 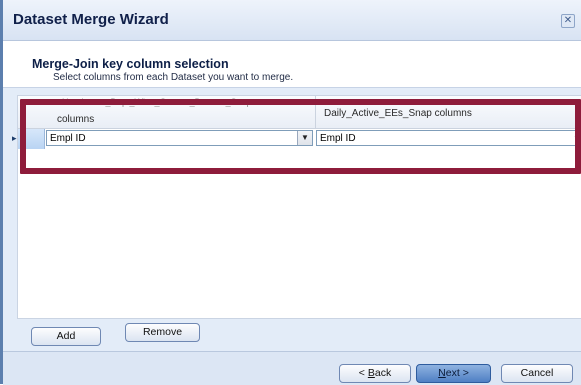 I want to click on remove-button: Remove, so click(x=162, y=332).